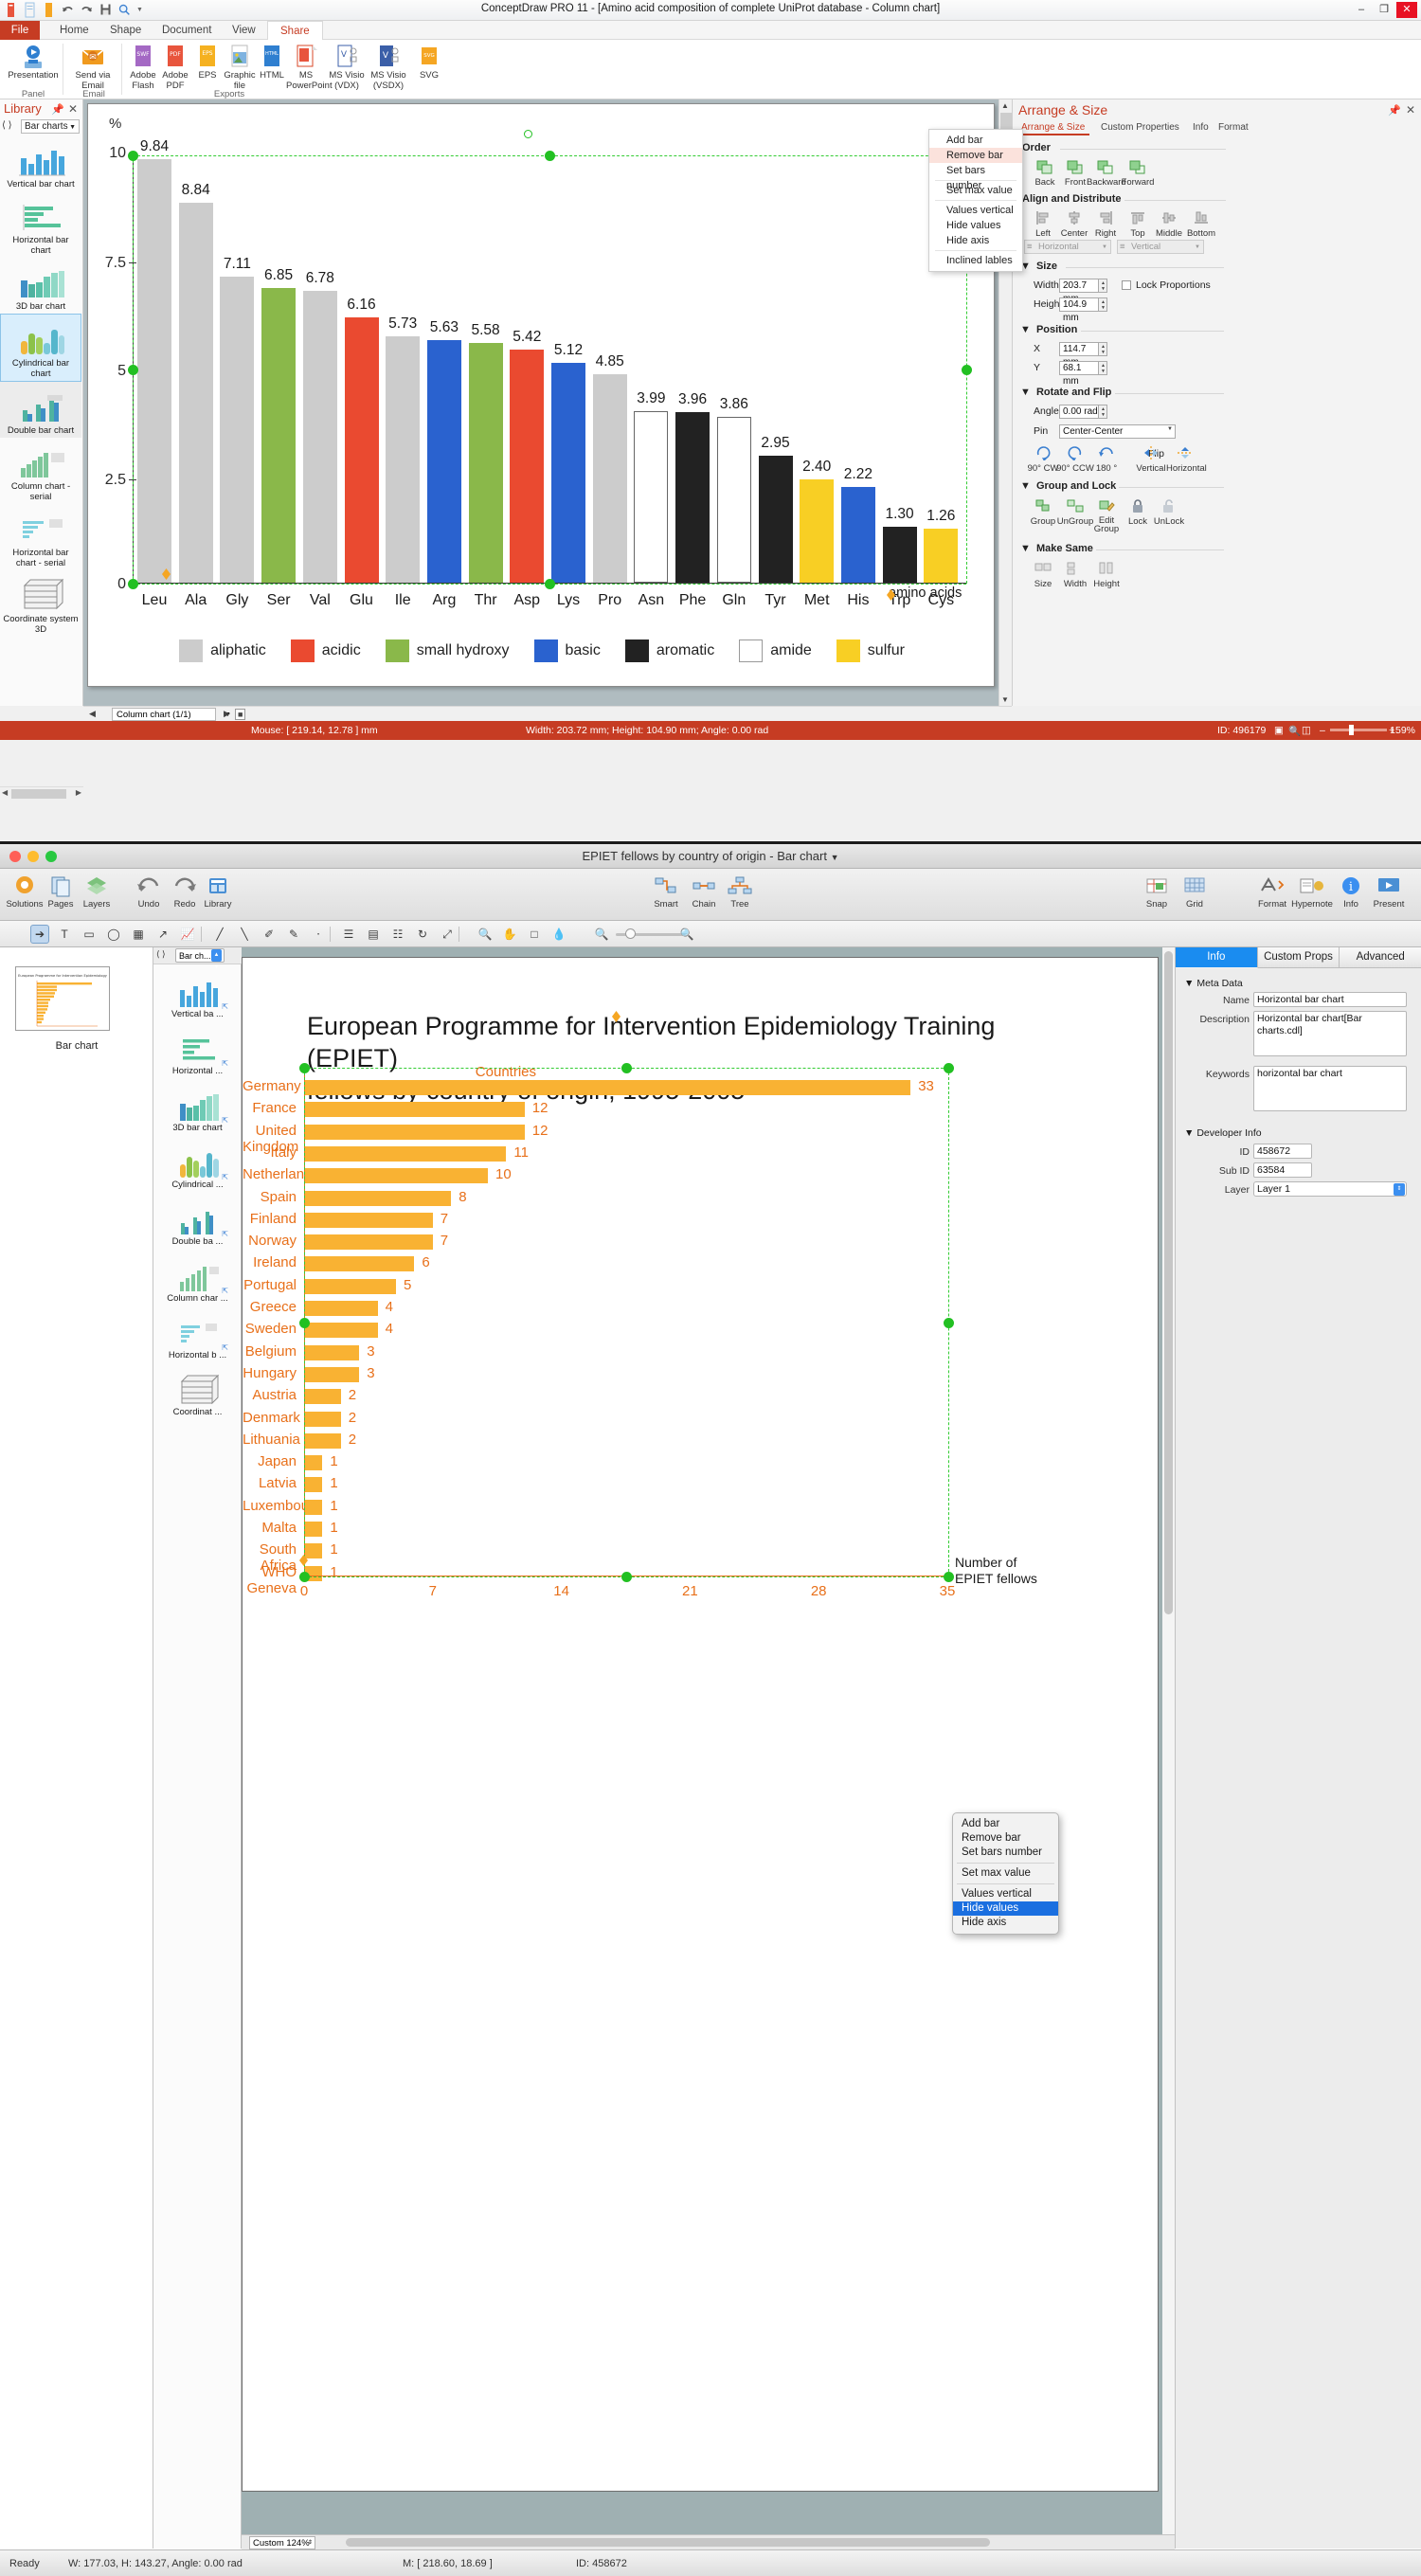 Image resolution: width=1421 pixels, height=2576 pixels. I want to click on bar-asp, so click(527, 466).